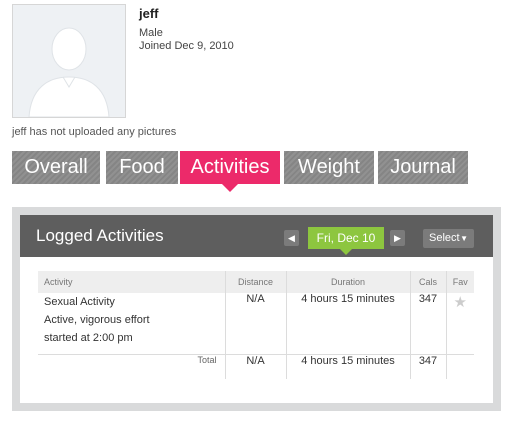 The width and height of the screenshot is (515, 423). I want to click on activity-distance: N/A, so click(255, 324).